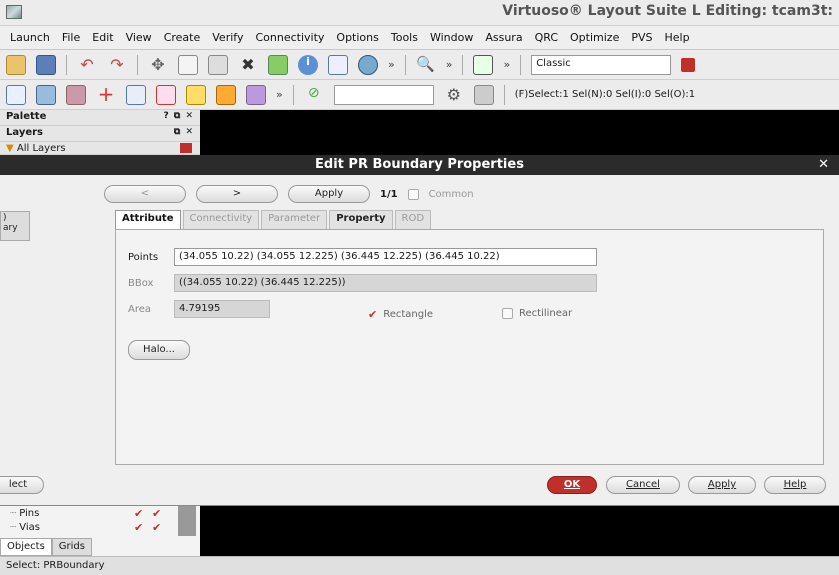 This screenshot has width=839, height=575. Describe the element at coordinates (372, 314) in the screenshot. I see `rectangle-checkbox-checked-icon: ✔` at that location.